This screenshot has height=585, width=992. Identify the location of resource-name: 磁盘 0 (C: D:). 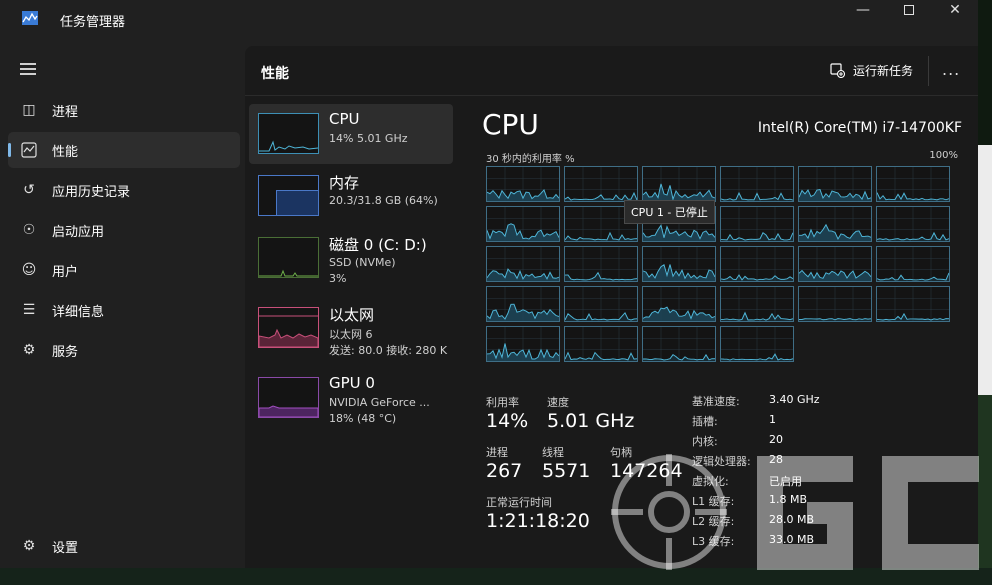
(378, 245).